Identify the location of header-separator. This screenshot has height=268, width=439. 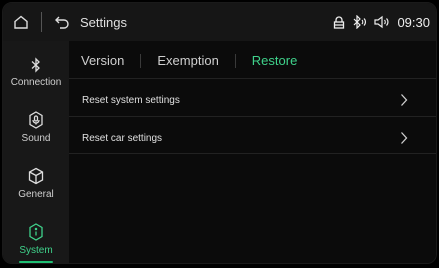
(41, 22).